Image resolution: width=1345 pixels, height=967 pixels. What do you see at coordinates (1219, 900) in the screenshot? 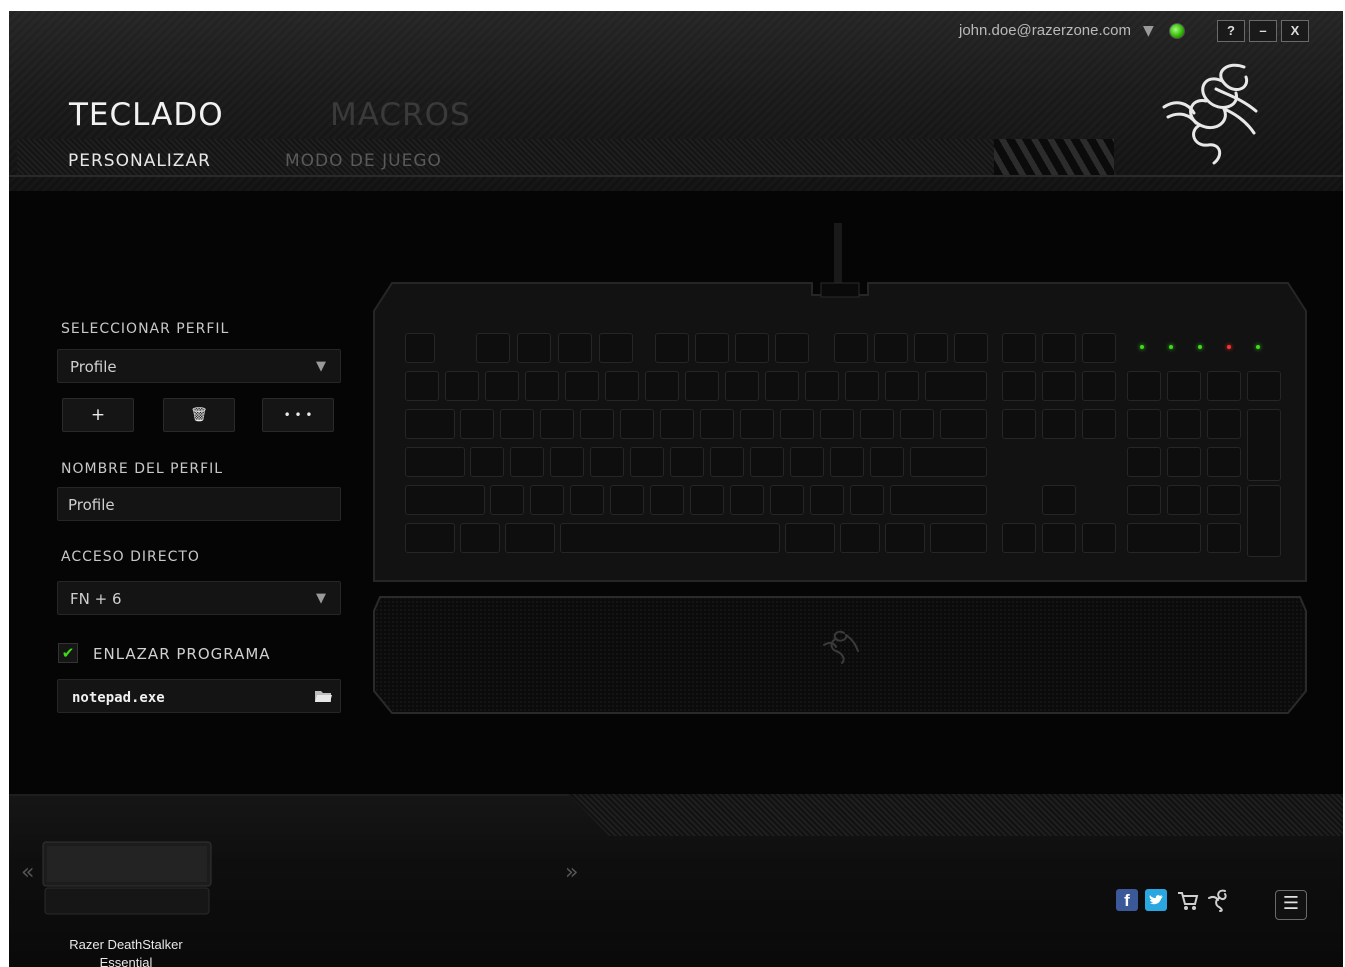
I see `razer-small-icon` at bounding box center [1219, 900].